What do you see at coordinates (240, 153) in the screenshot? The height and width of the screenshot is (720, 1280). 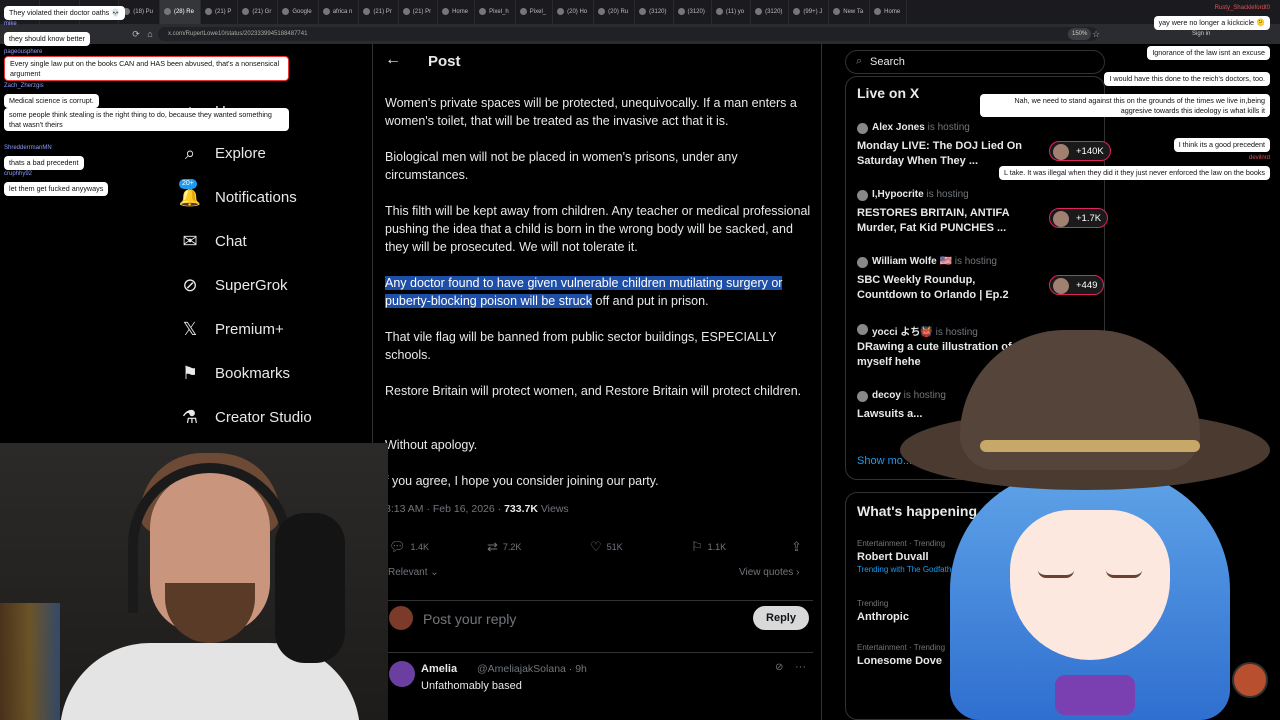 I see `sidebar-item-label: Explore` at bounding box center [240, 153].